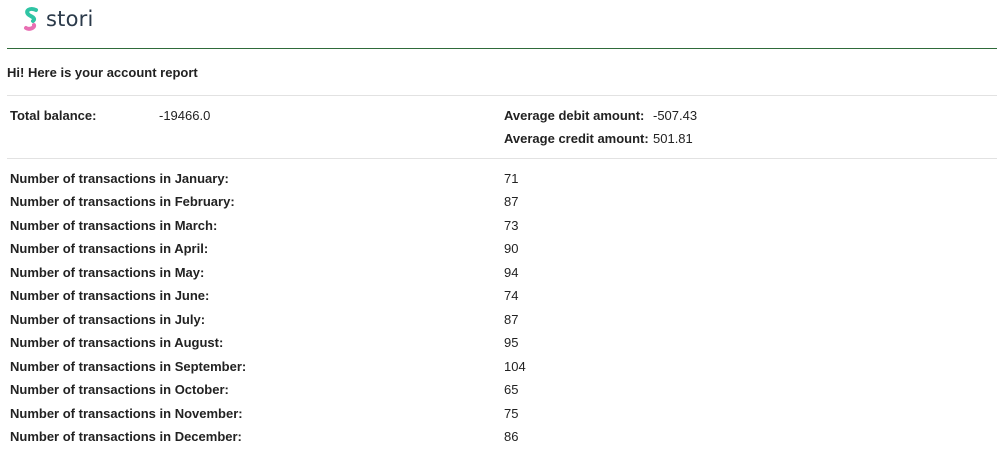 The height and width of the screenshot is (467, 1004). What do you see at coordinates (511, 389) in the screenshot?
I see `transaction-count: 65` at bounding box center [511, 389].